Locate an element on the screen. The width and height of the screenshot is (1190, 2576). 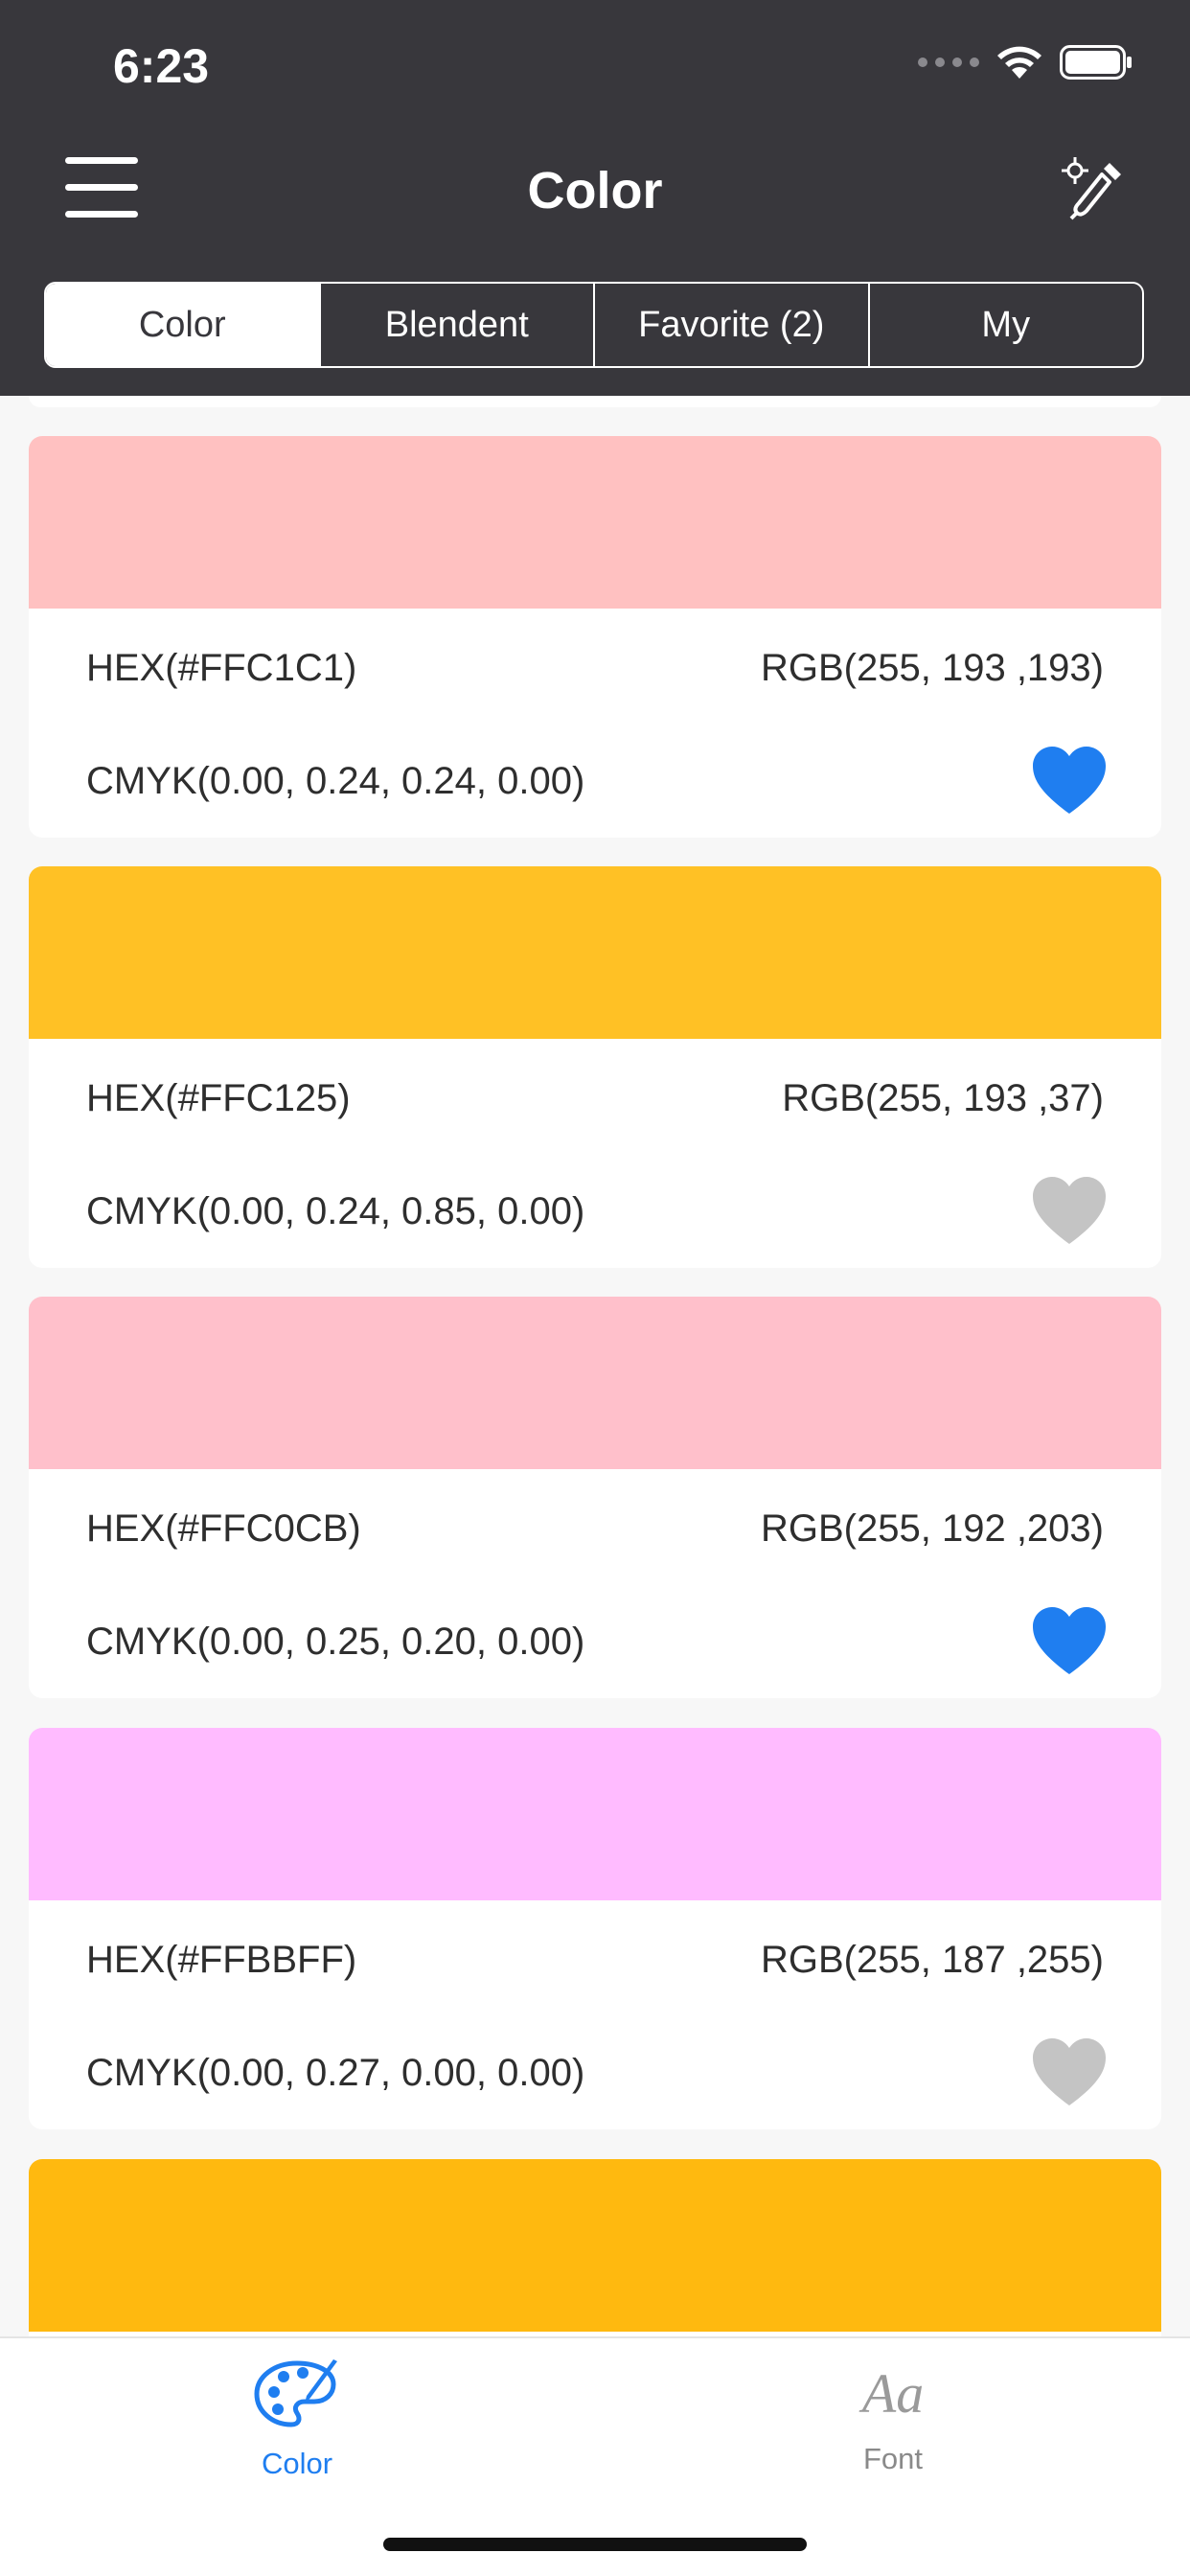
page-title: Color is located at coordinates (595, 190).